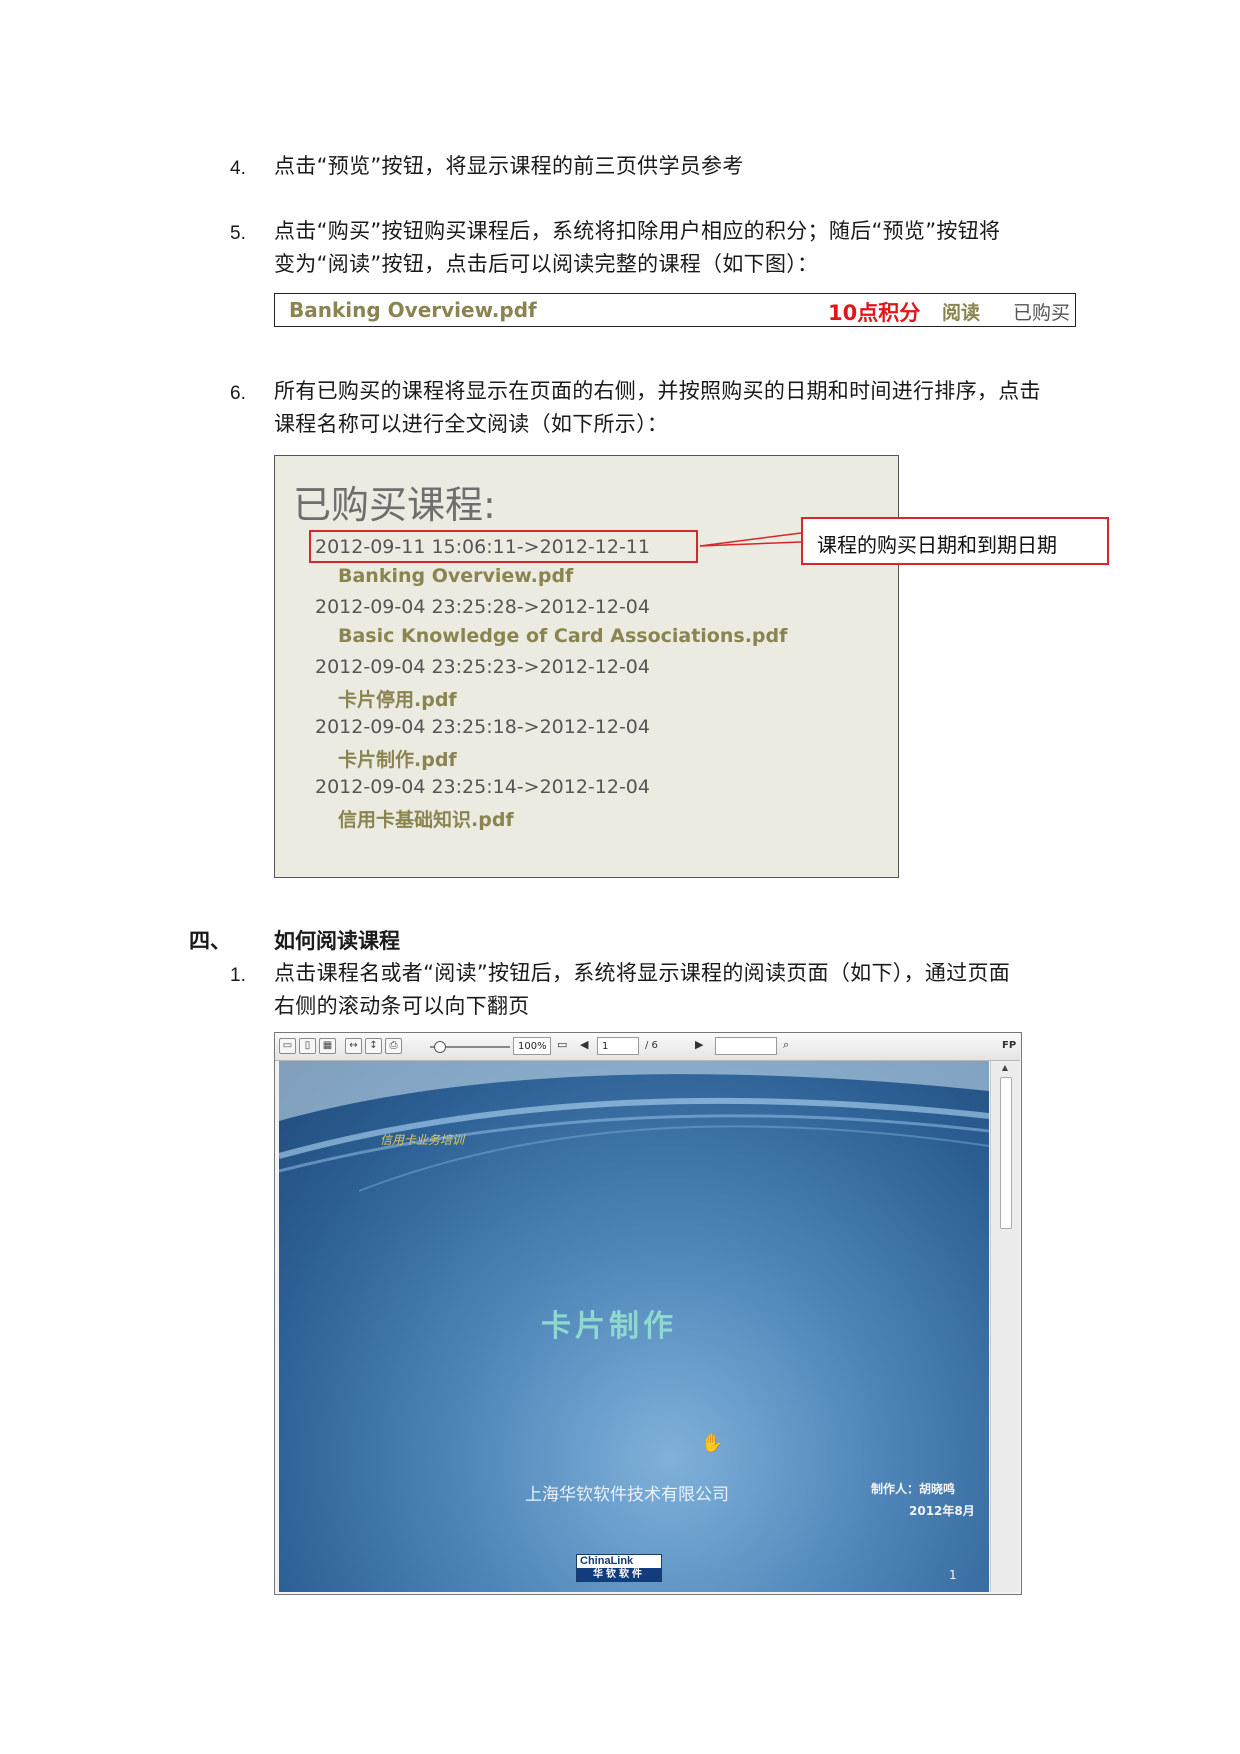  I want to click on slide-company: 上海华钦软件技术有限公司, so click(627, 1495).